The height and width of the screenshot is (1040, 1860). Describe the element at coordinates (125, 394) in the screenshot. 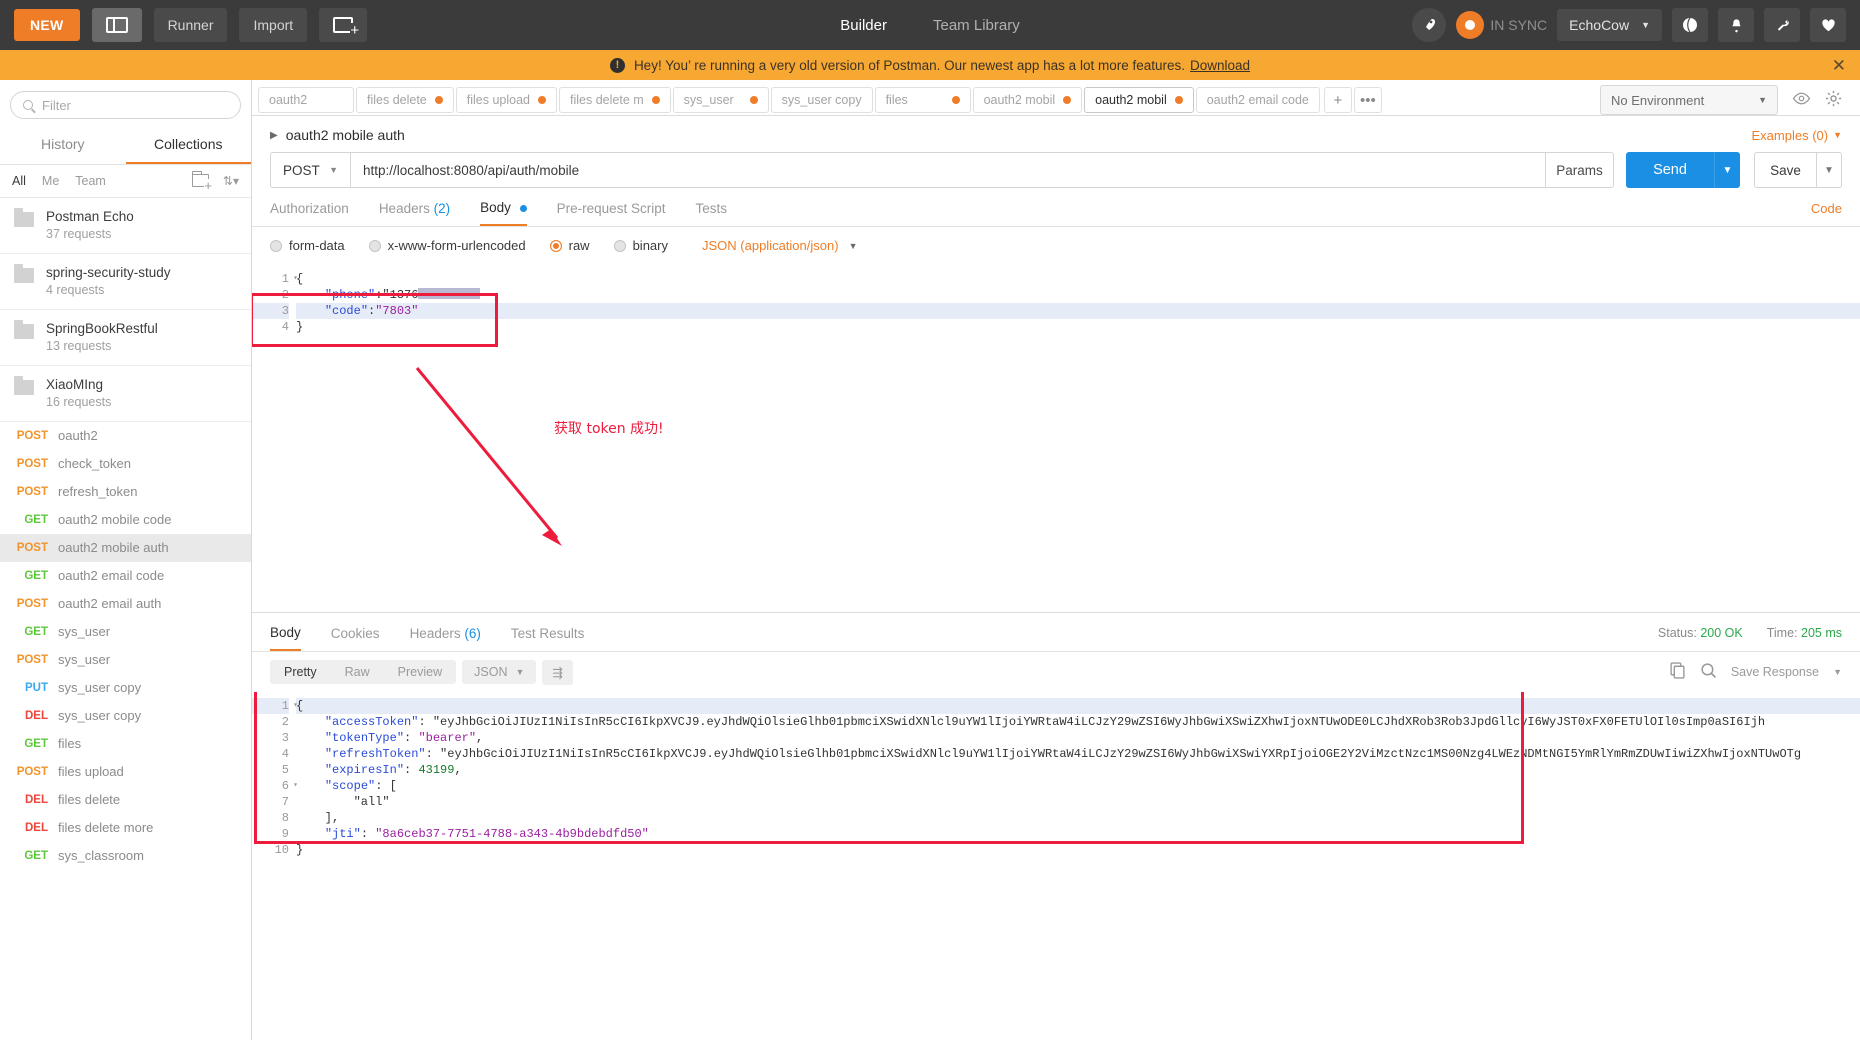

I see `collection-item: XiaoMIng 16 requests` at that location.